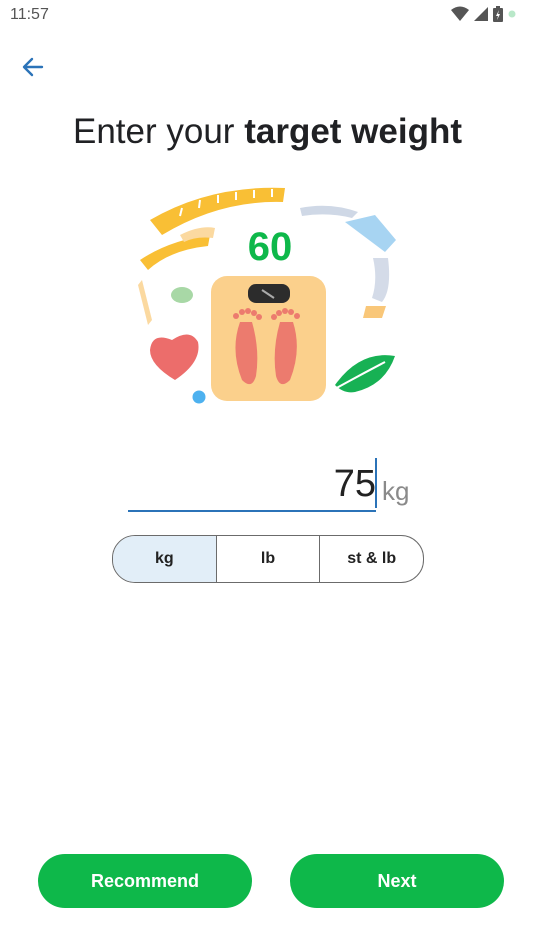 This screenshot has width=535, height=951. What do you see at coordinates (376, 483) in the screenshot?
I see `text-cursor` at bounding box center [376, 483].